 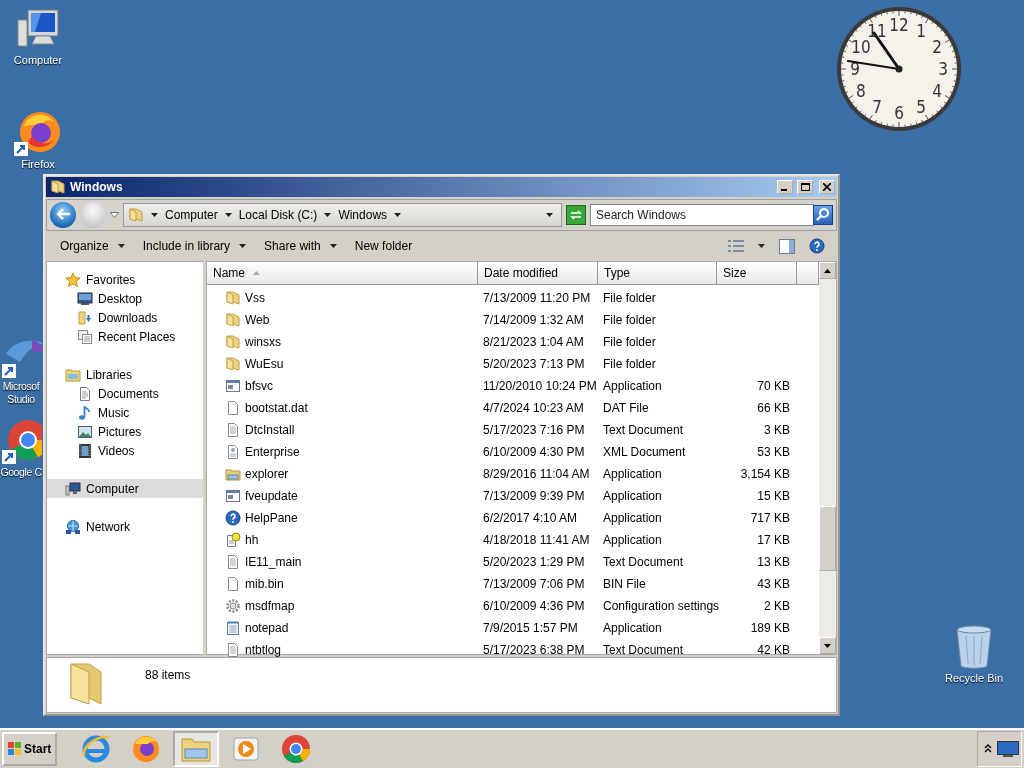 What do you see at coordinates (38, 164) in the screenshot?
I see `icon-label: Firefox` at bounding box center [38, 164].